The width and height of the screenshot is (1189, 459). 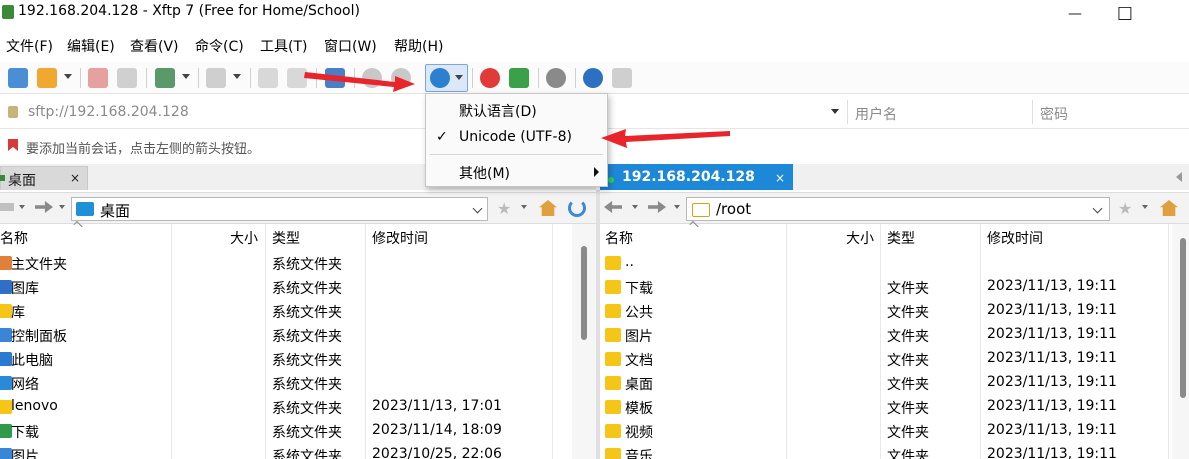 What do you see at coordinates (85, 209) in the screenshot?
I see `desktop-icon` at bounding box center [85, 209].